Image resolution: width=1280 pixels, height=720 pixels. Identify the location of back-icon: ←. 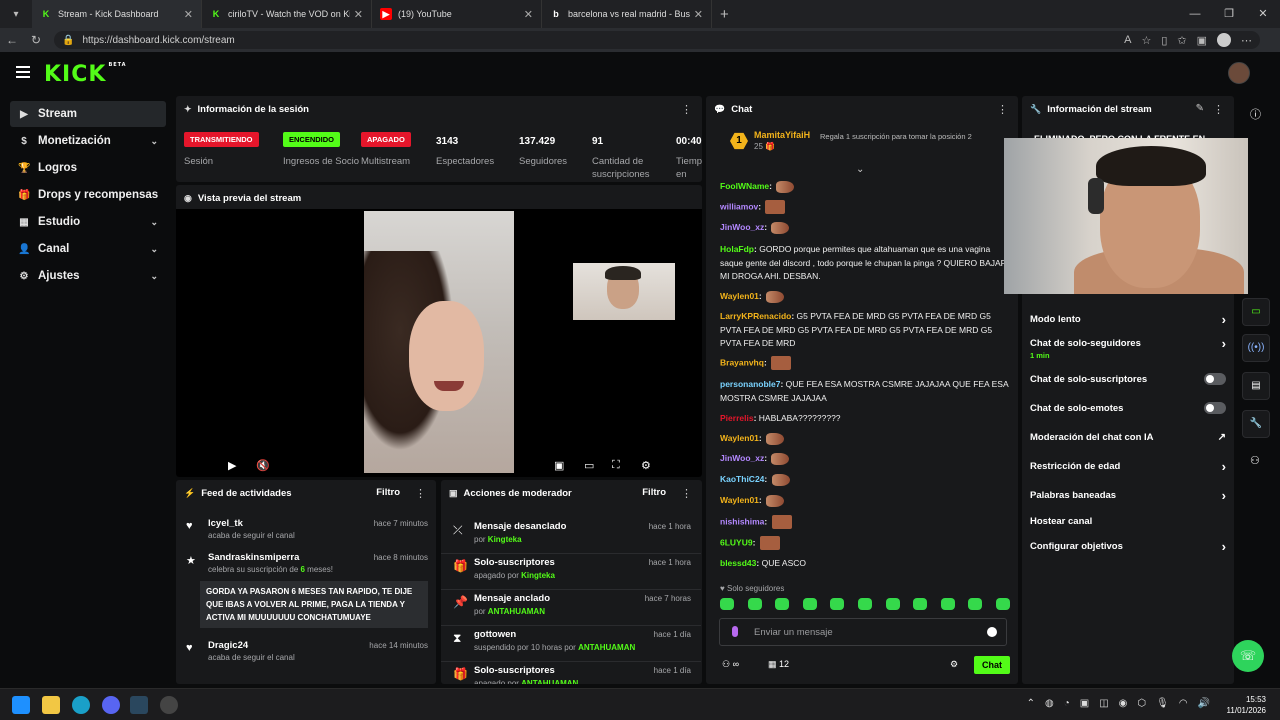
(12, 40).